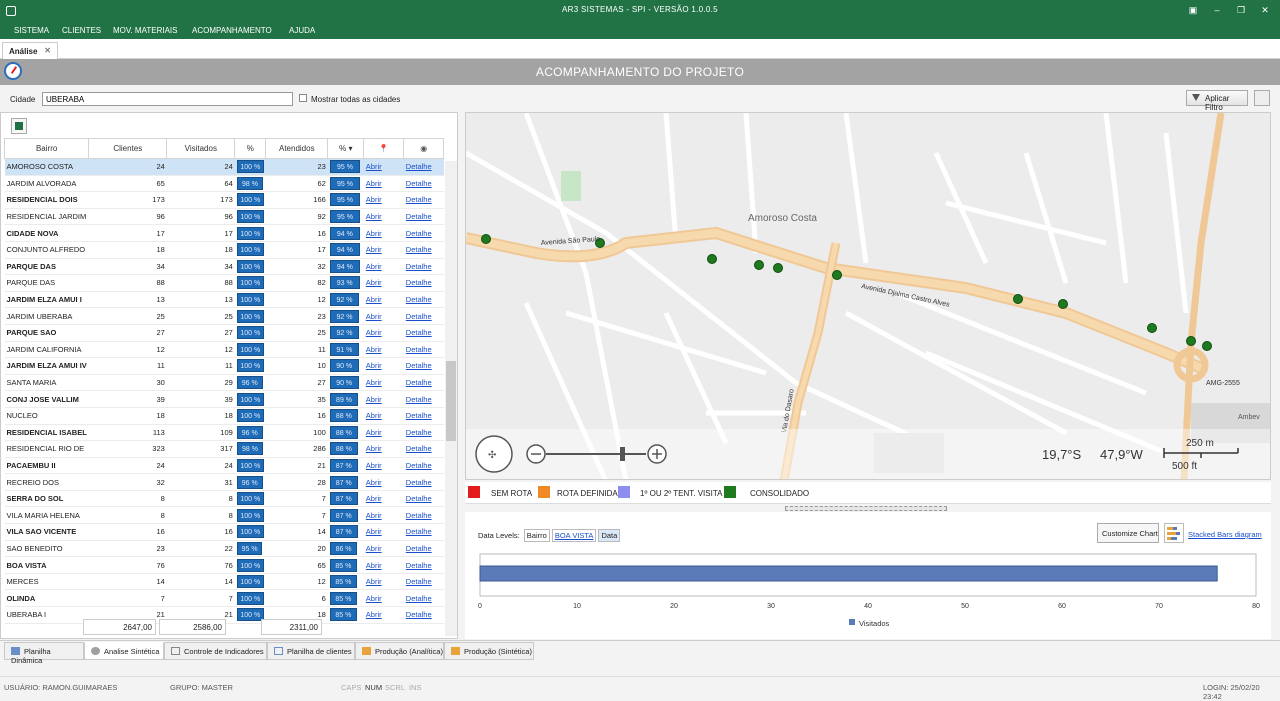 This screenshot has height=701, width=1280. What do you see at coordinates (451, 398) in the screenshot?
I see `grid-scrollbar` at bounding box center [451, 398].